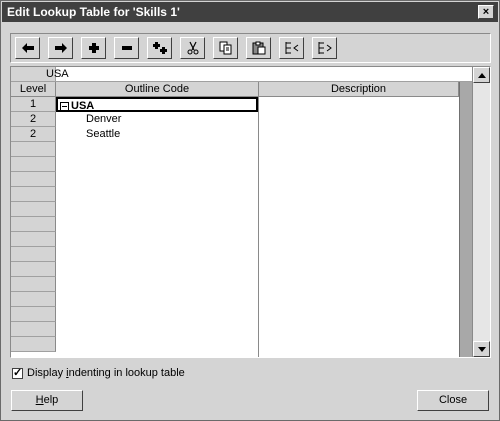  What do you see at coordinates (486, 12) in the screenshot?
I see `window-close-button: ×` at bounding box center [486, 12].